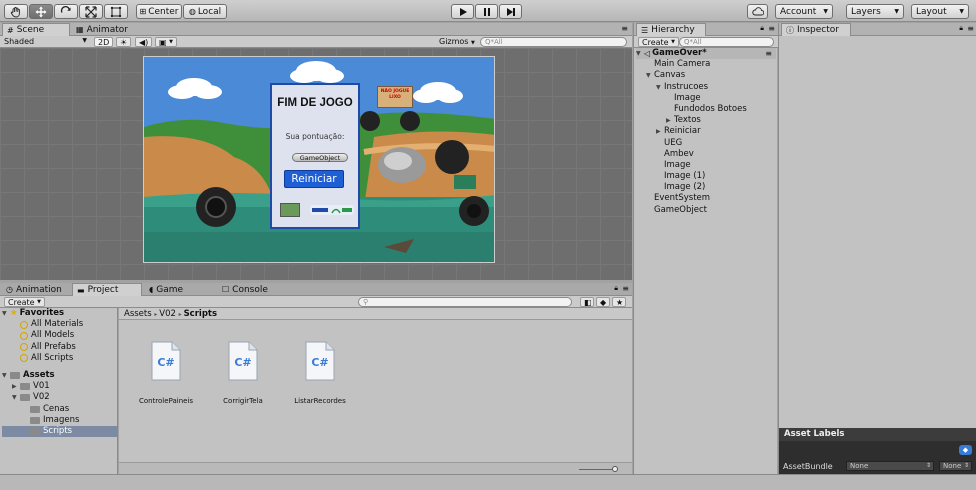  What do you see at coordinates (706, 87) in the screenshot?
I see `hierarchy-item: ▼ Instrucoes` at bounding box center [706, 87].